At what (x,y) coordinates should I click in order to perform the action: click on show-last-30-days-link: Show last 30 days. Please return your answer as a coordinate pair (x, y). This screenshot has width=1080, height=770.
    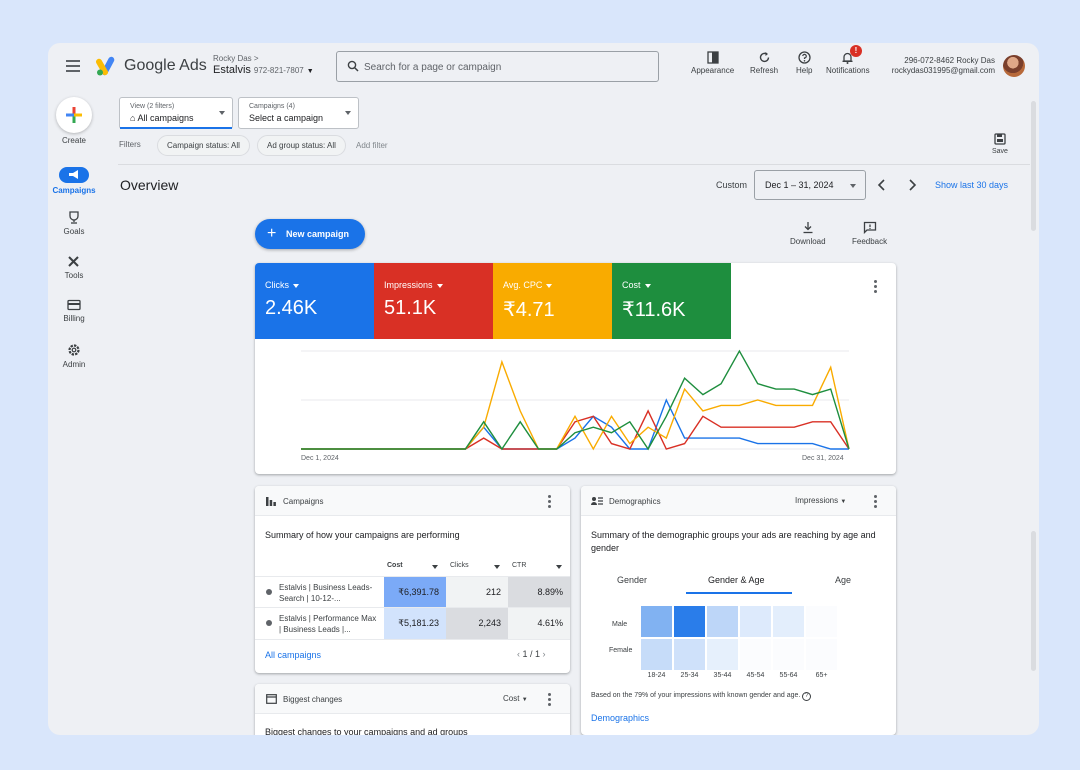
    Looking at the image, I should click on (971, 185).